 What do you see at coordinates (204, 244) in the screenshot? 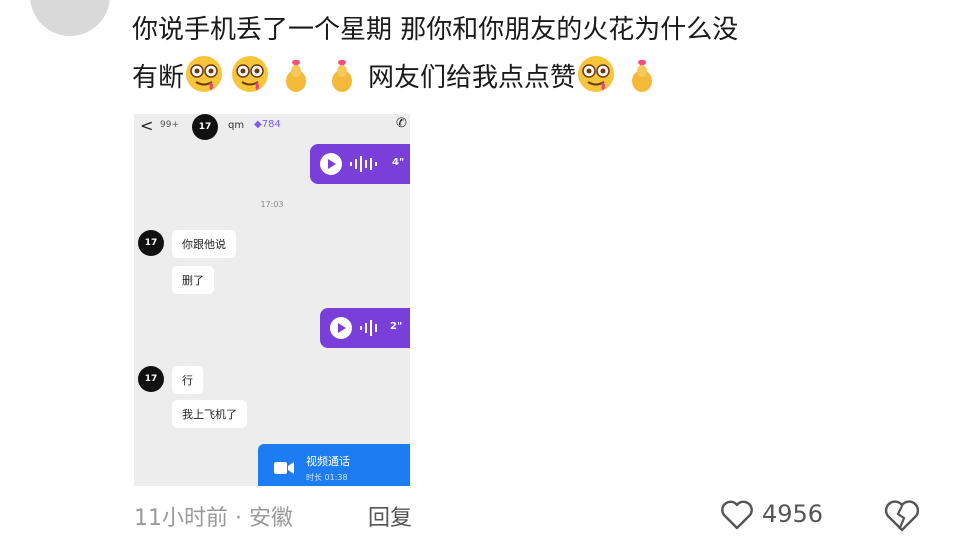
I see `message-bubble: 你跟他说` at bounding box center [204, 244].